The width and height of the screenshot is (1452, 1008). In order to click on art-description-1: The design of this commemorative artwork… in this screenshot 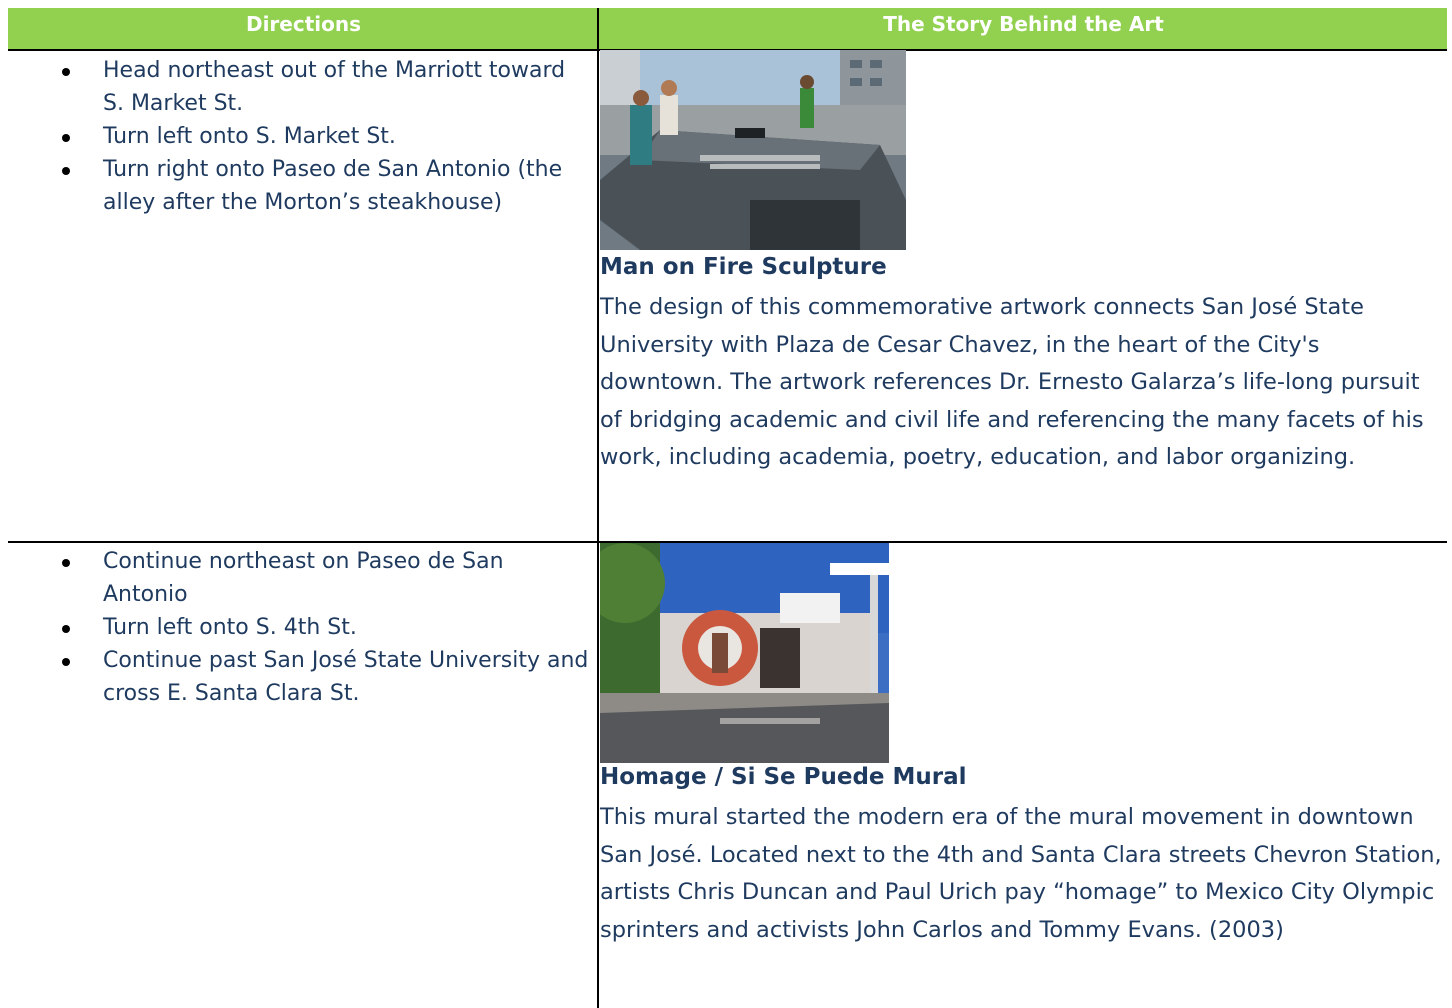, I will do `click(1012, 382)`.